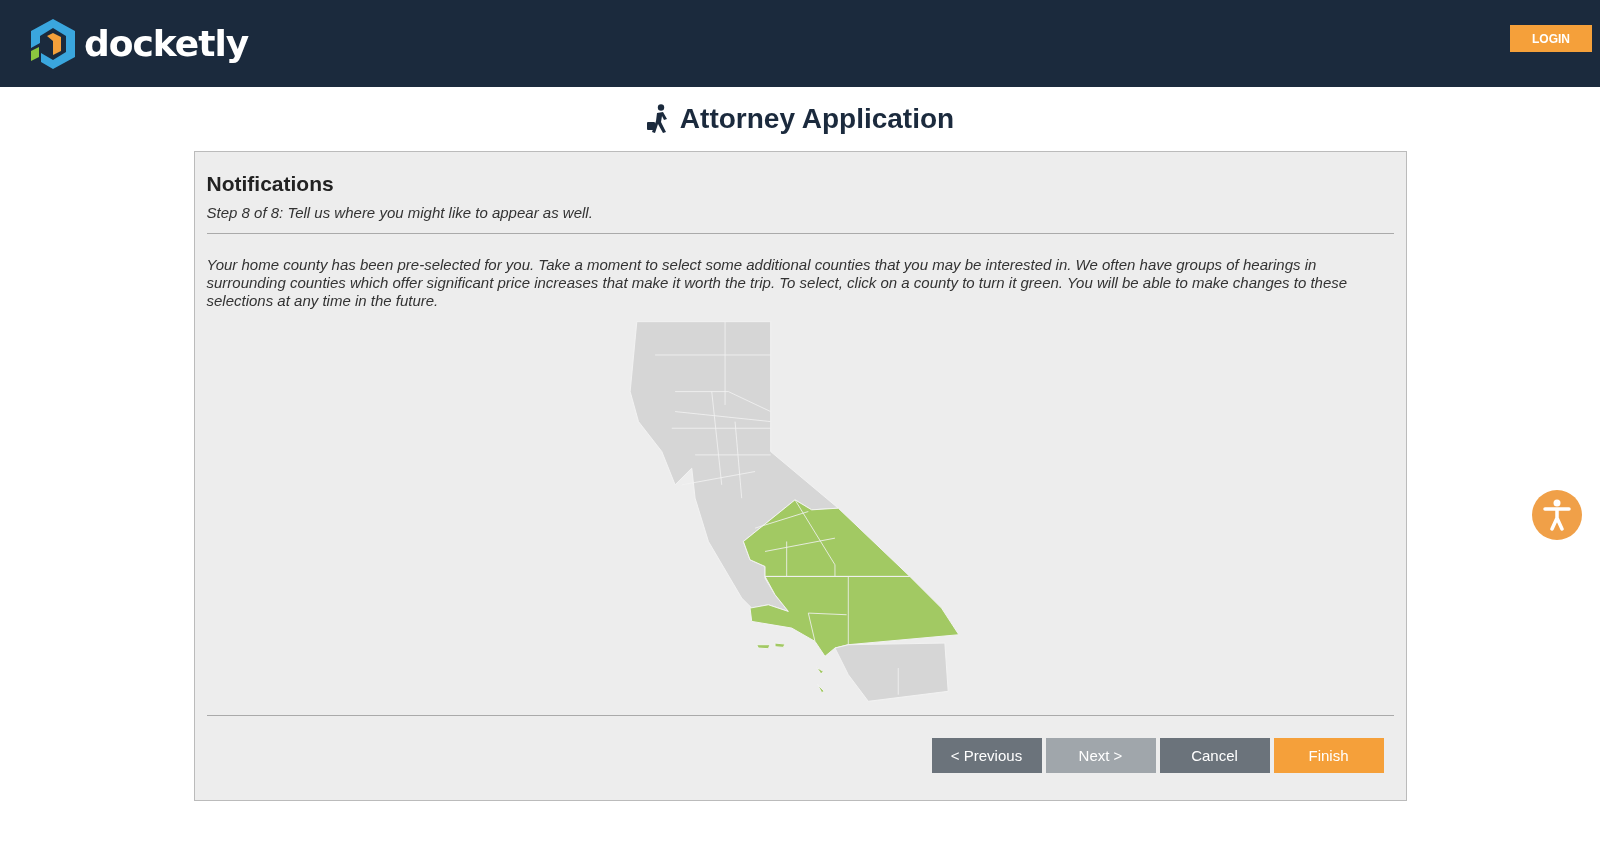  I want to click on page-title: Attorney Application, so click(817, 119).